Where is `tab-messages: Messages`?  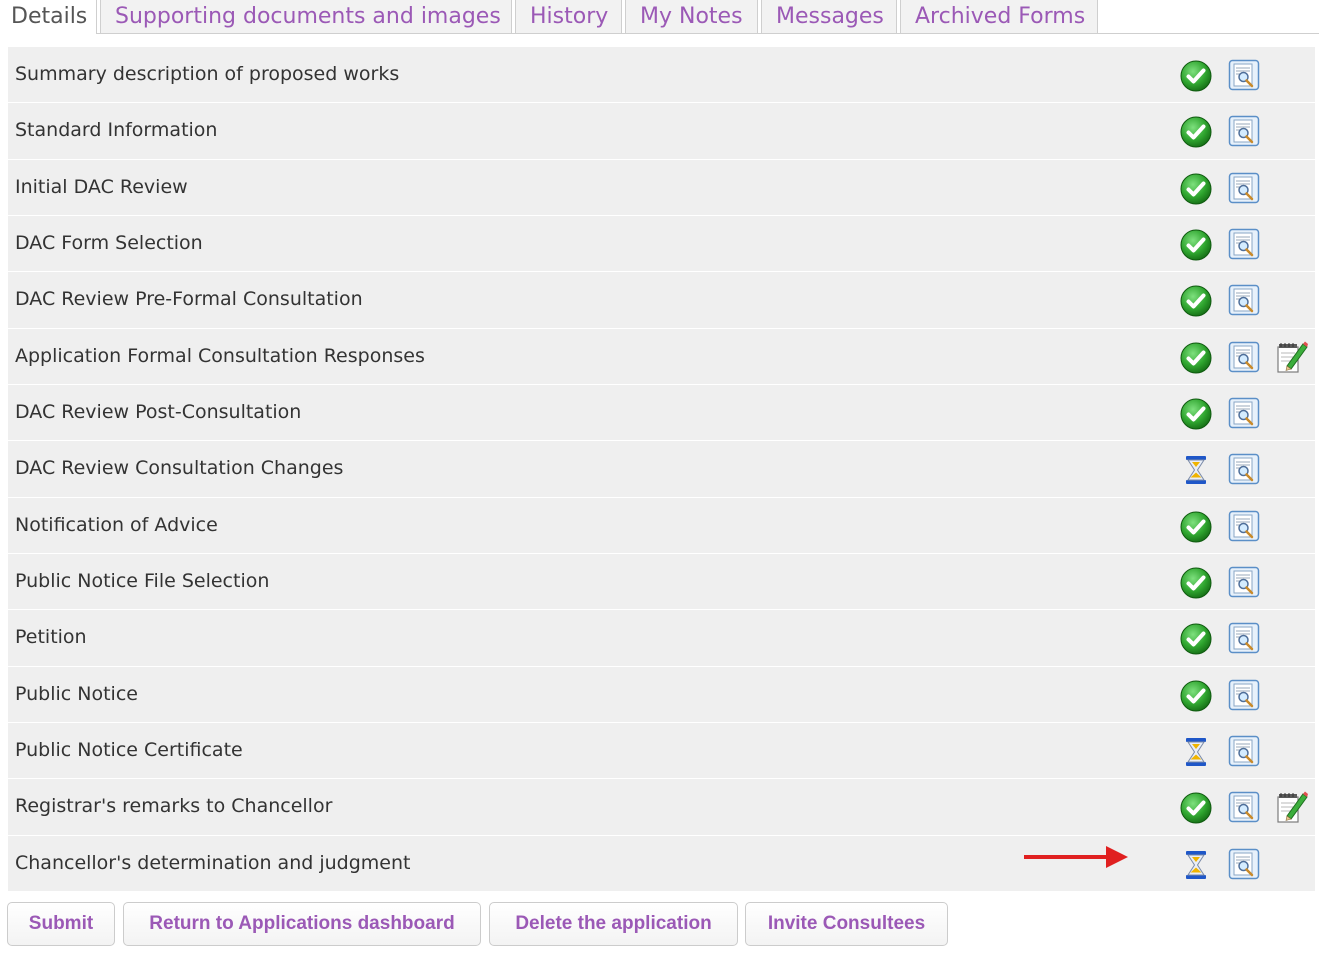 tab-messages: Messages is located at coordinates (829, 16).